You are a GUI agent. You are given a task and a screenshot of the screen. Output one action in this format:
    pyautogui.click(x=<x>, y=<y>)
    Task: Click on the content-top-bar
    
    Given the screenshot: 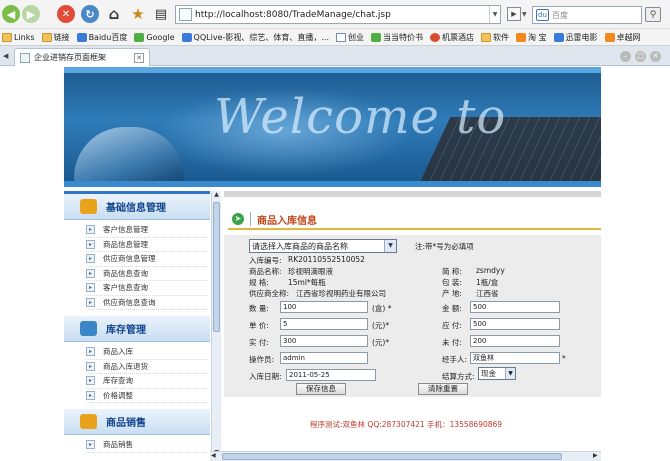 What is the action you would take?
    pyautogui.click(x=412, y=194)
    